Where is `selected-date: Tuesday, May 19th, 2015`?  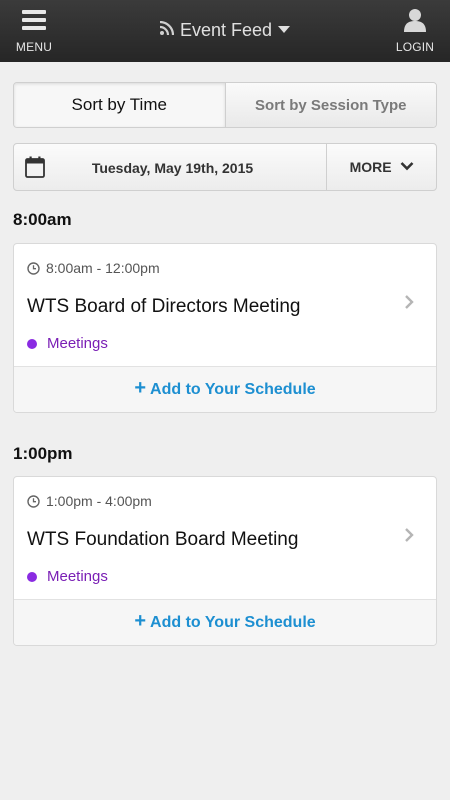 selected-date: Tuesday, May 19th, 2015 is located at coordinates (172, 168).